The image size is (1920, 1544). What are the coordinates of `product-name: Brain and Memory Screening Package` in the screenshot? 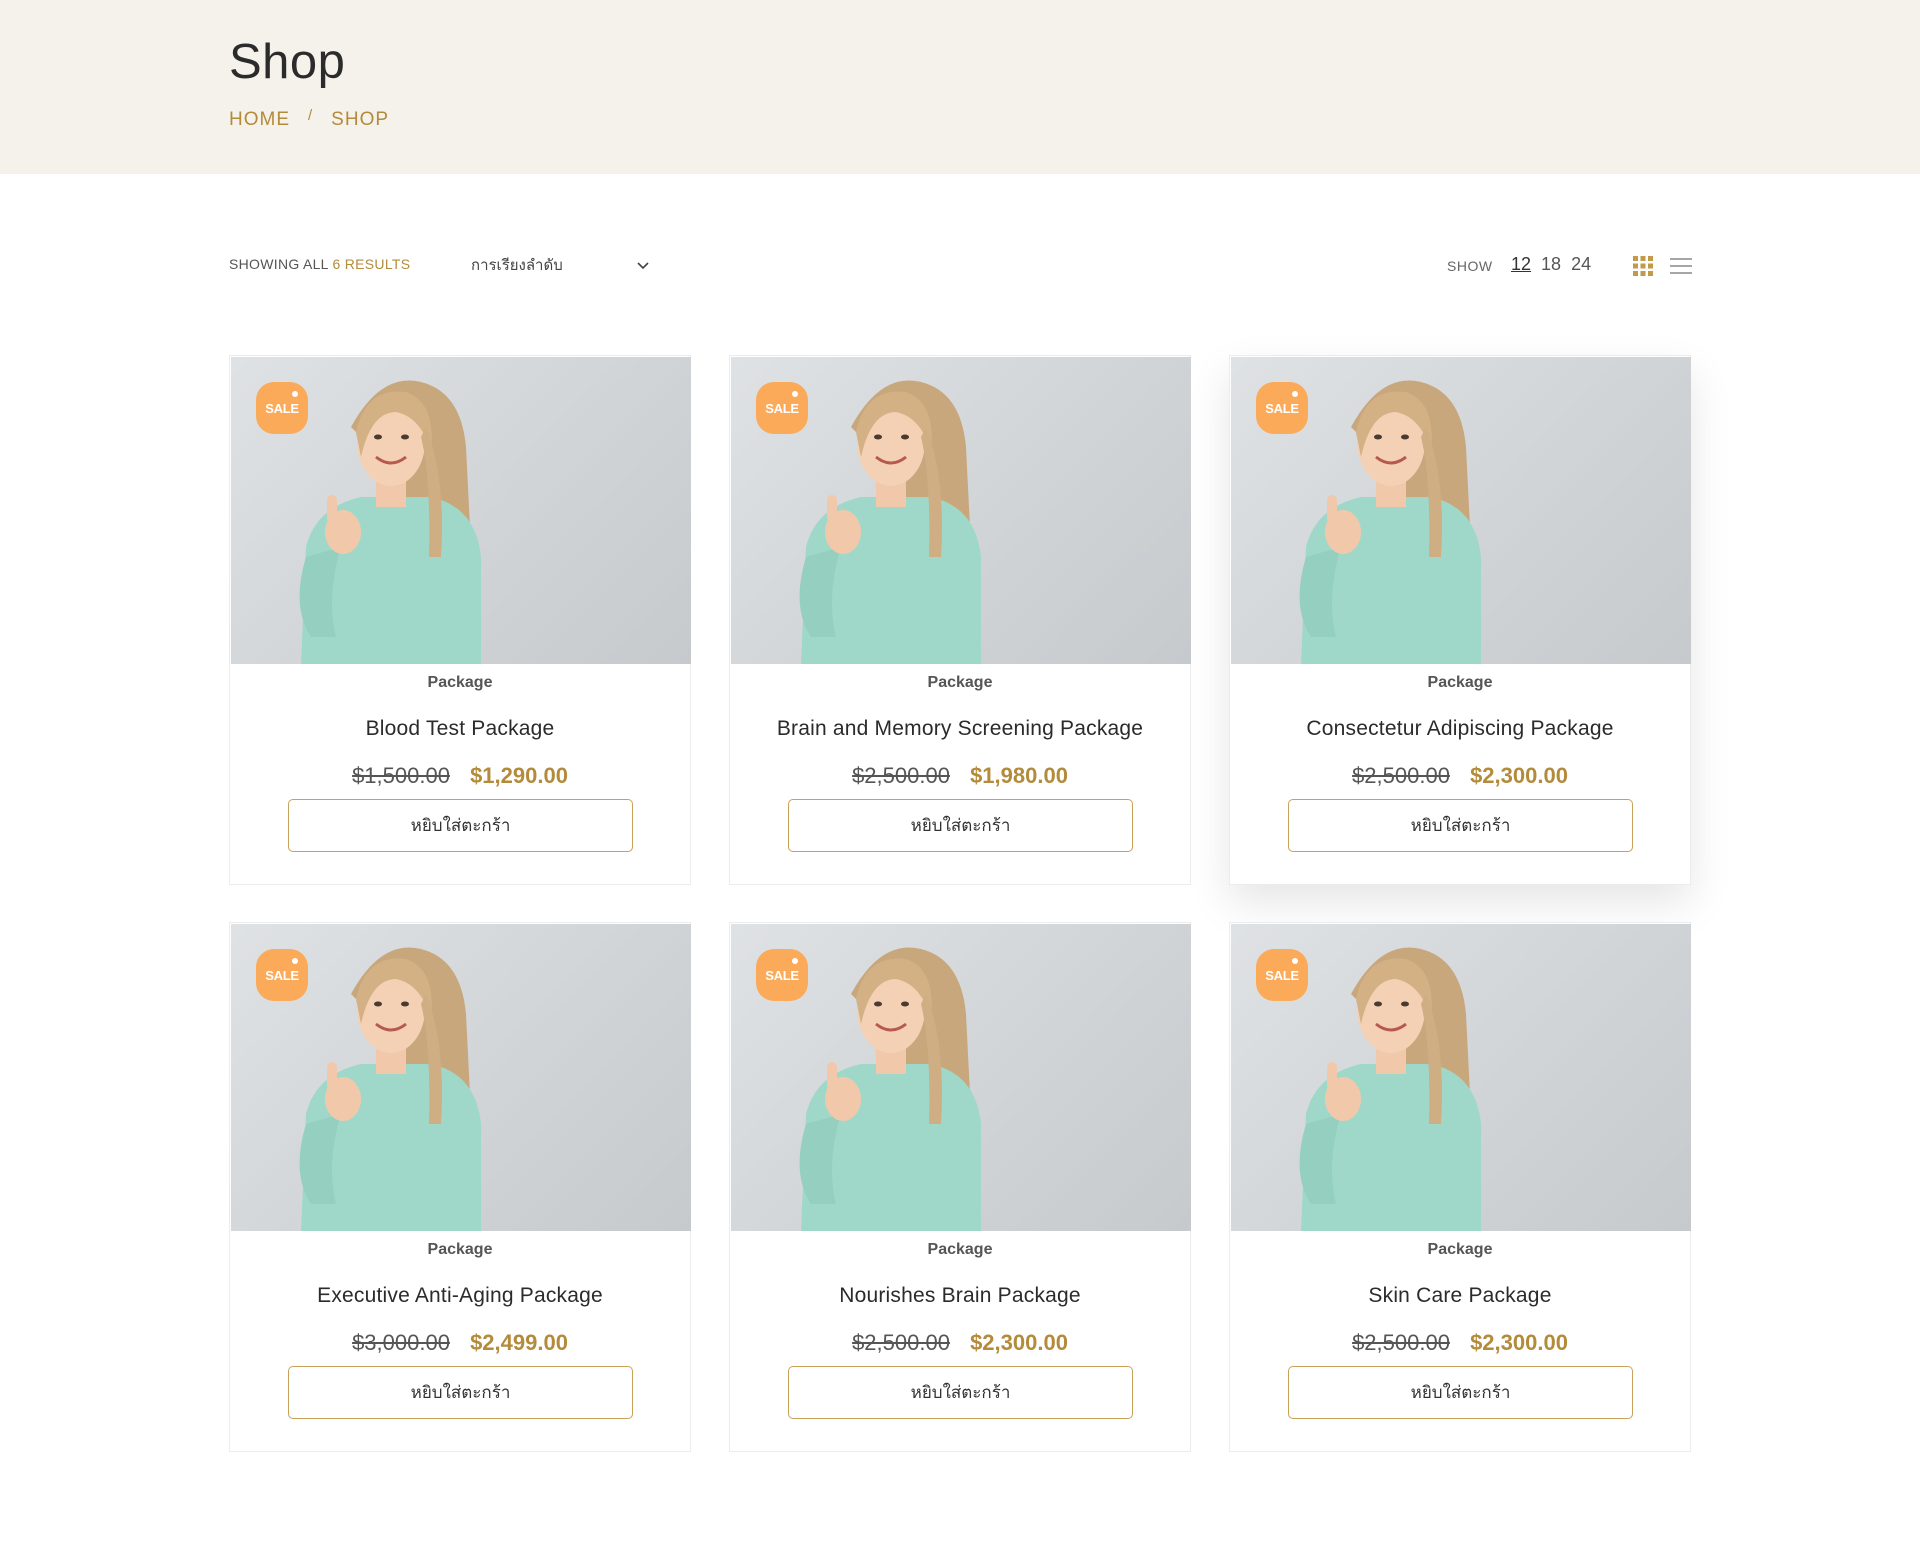 It's located at (960, 729).